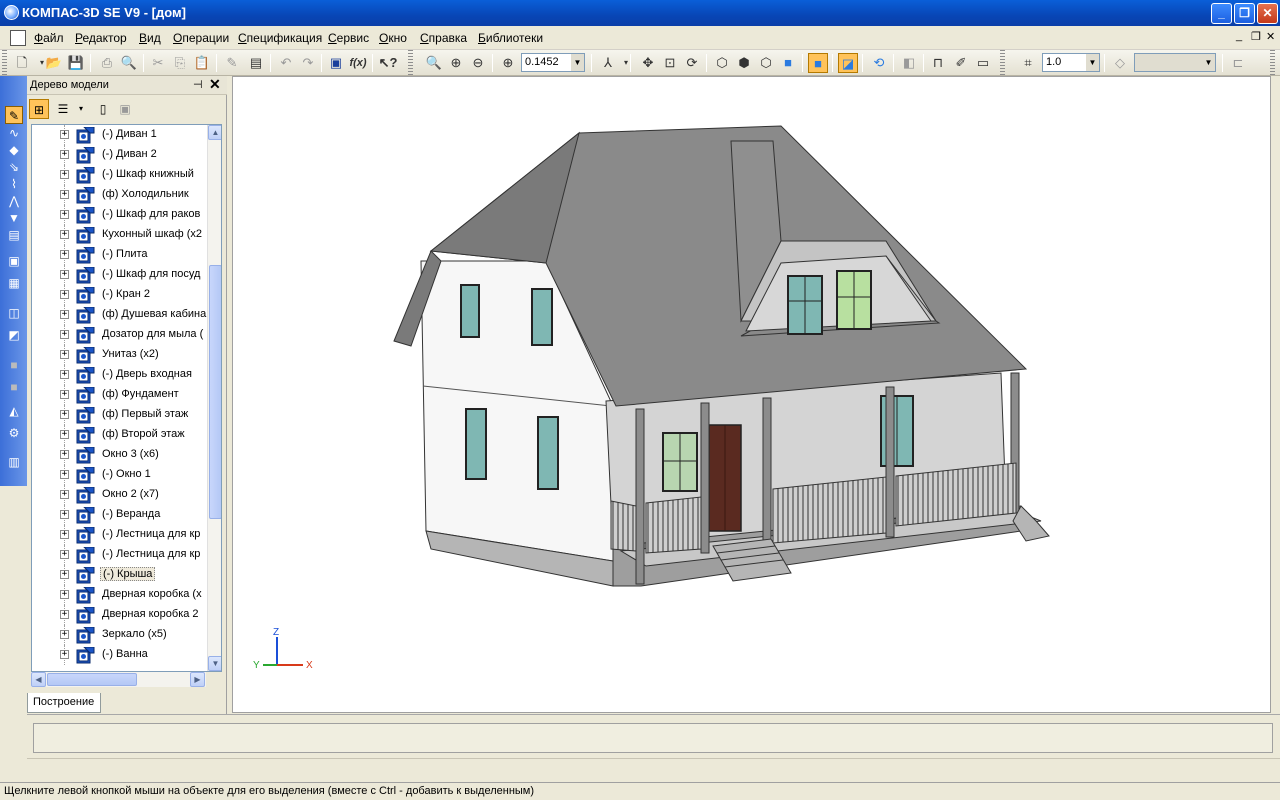  Describe the element at coordinates (393, 38) in the screenshot. I see `menu-window: Окно` at that location.